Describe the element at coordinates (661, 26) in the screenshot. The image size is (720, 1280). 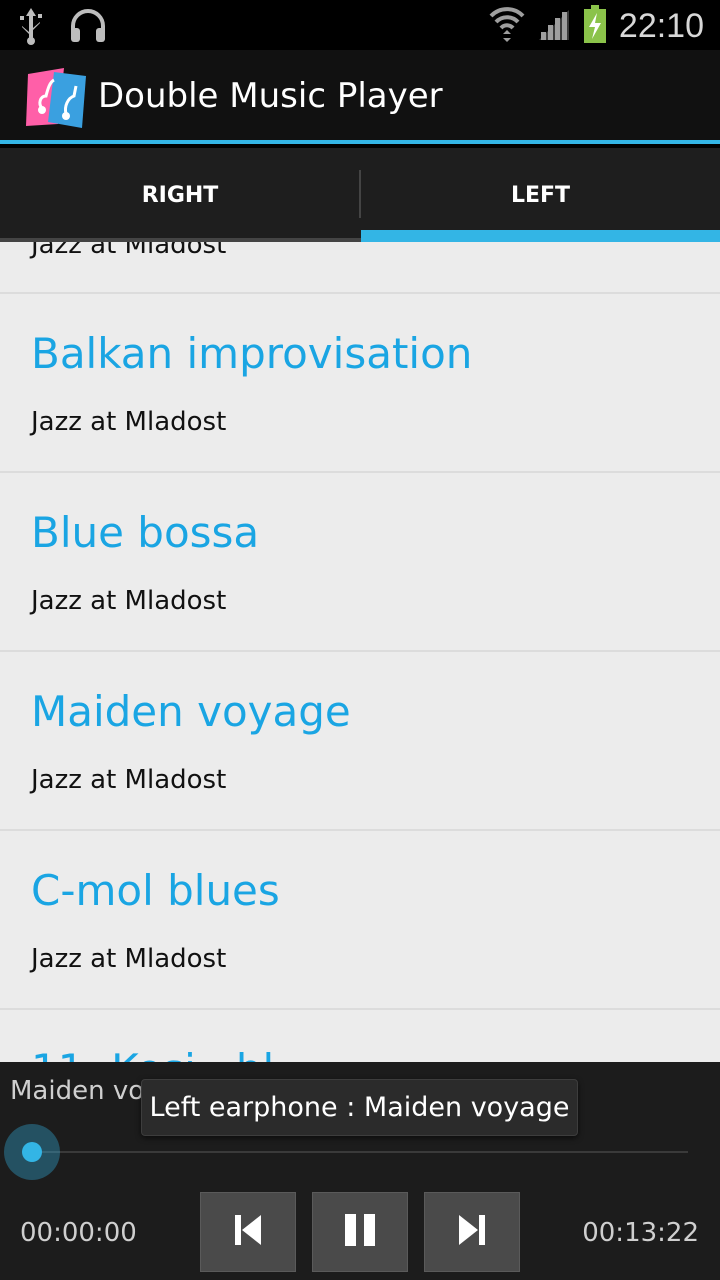
I see `status-time: 22:10` at that location.